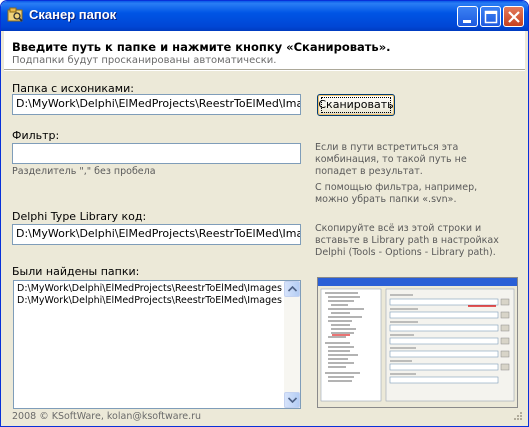 This screenshot has height=427, width=529. What do you see at coordinates (107, 416) in the screenshot?
I see `copyright-footer: 2008 © KSoftWare, kolan@ksoftware.ru` at bounding box center [107, 416].